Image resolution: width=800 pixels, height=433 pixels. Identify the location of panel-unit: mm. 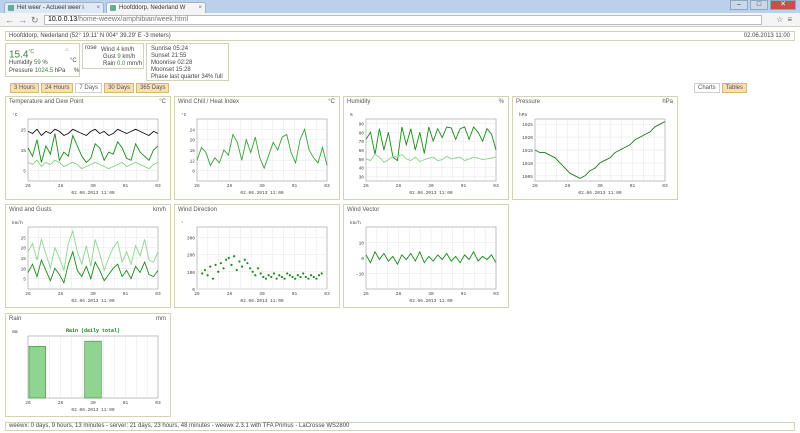
(161, 319).